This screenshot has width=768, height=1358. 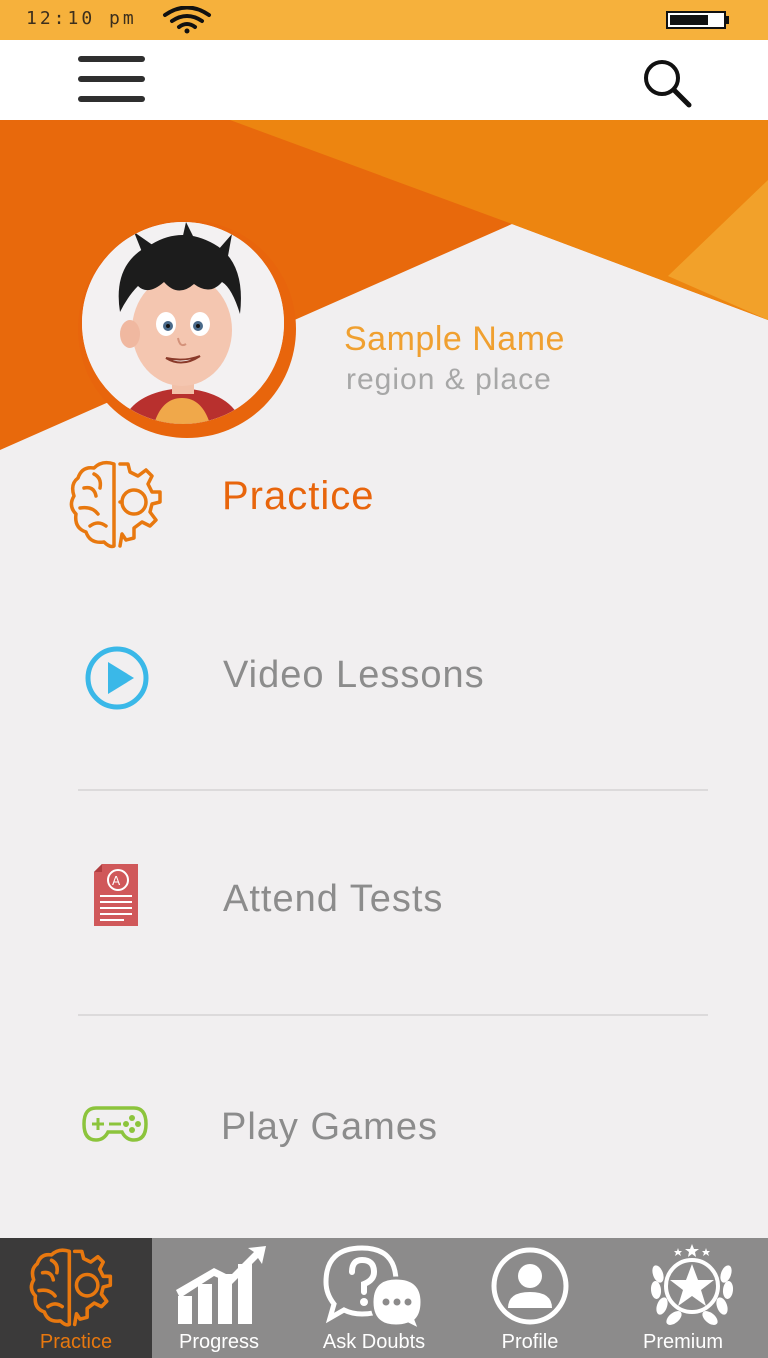 What do you see at coordinates (183, 323) in the screenshot?
I see `avatar` at bounding box center [183, 323].